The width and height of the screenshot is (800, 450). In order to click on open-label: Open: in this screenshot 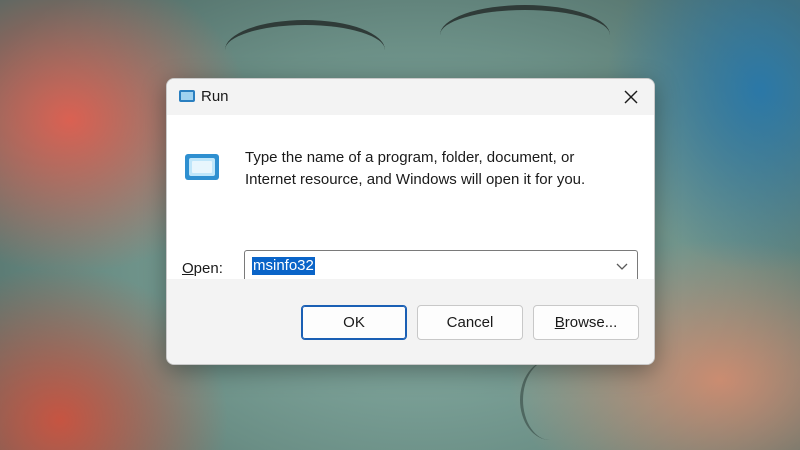, I will do `click(202, 268)`.